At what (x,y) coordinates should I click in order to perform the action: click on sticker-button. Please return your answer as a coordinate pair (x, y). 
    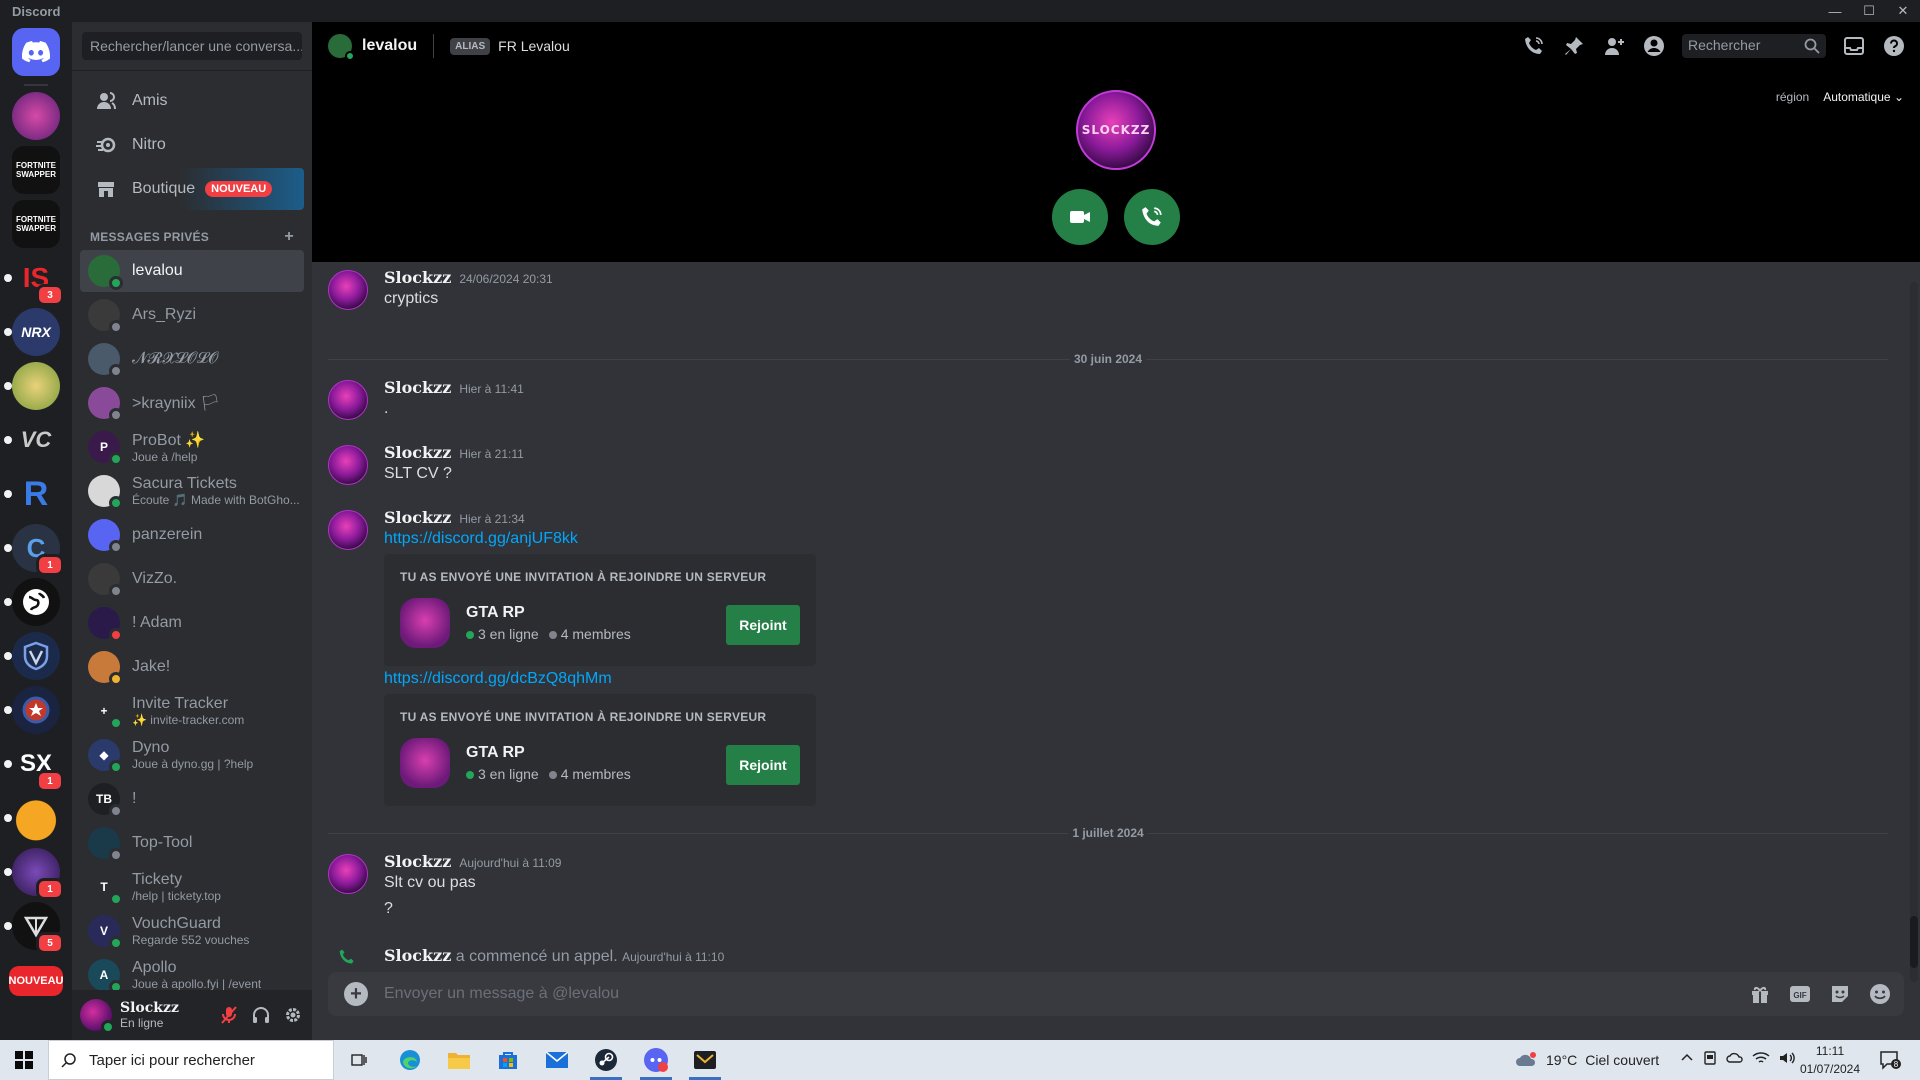
    Looking at the image, I should click on (1840, 994).